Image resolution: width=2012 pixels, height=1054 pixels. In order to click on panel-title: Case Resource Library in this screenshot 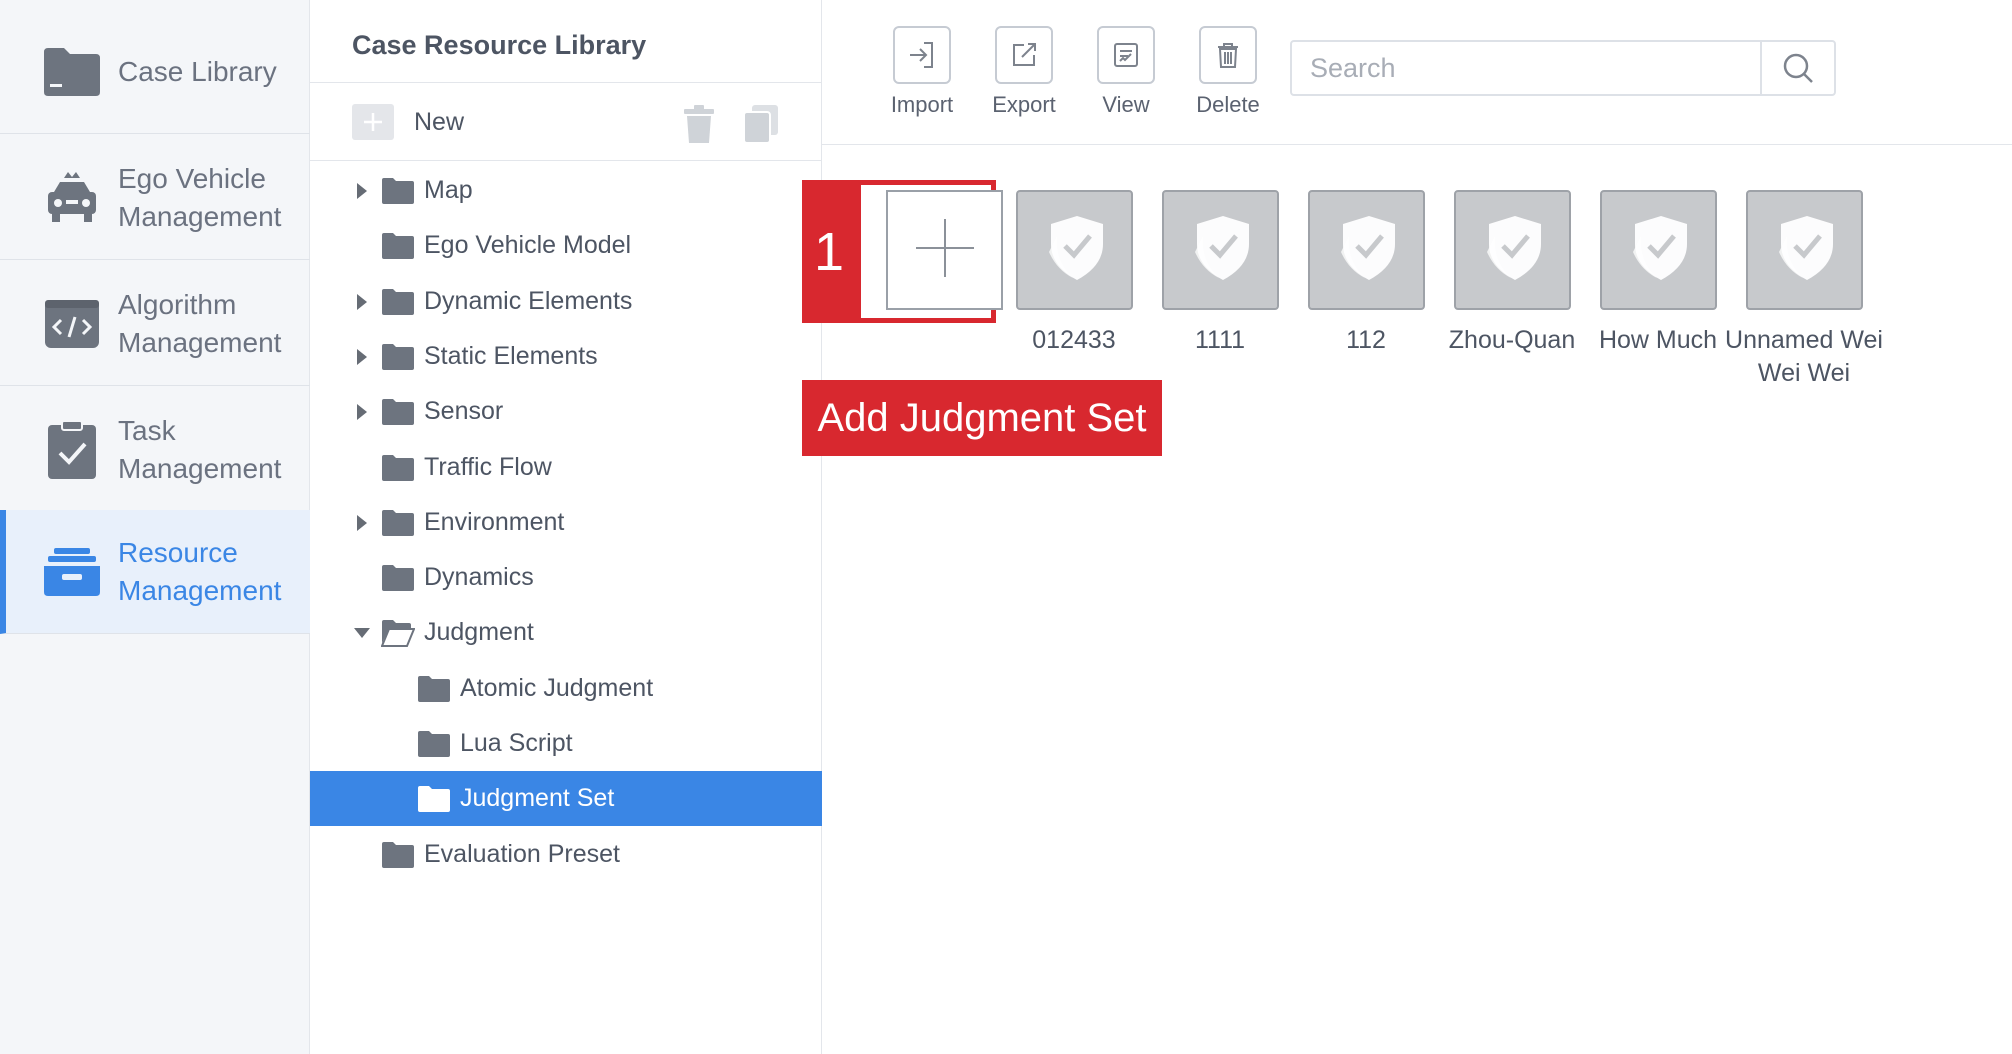, I will do `click(499, 45)`.